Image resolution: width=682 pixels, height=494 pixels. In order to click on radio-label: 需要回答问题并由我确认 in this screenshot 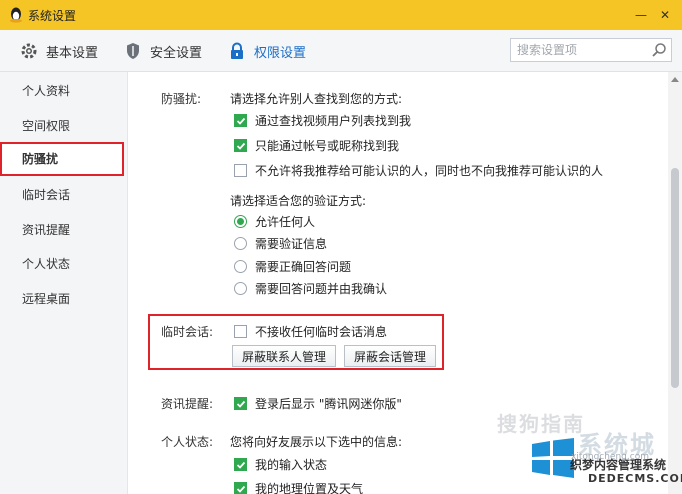, I will do `click(321, 289)`.